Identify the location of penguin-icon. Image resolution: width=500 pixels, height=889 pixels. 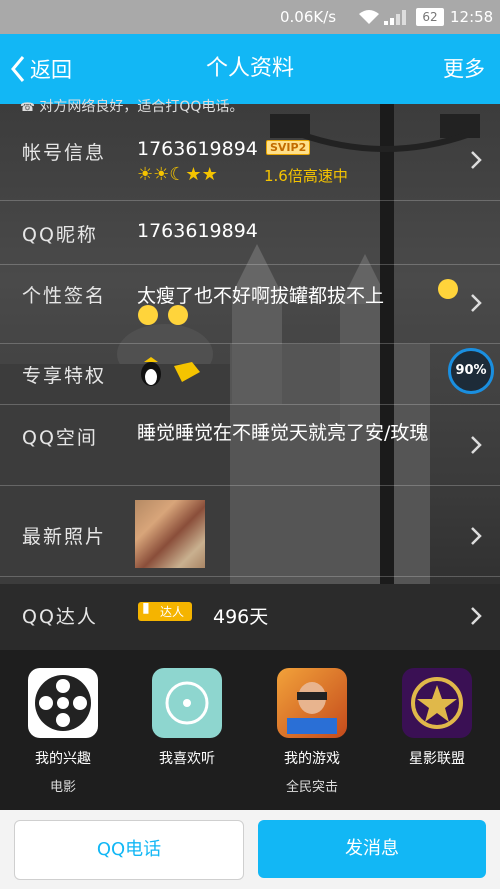
(151, 371).